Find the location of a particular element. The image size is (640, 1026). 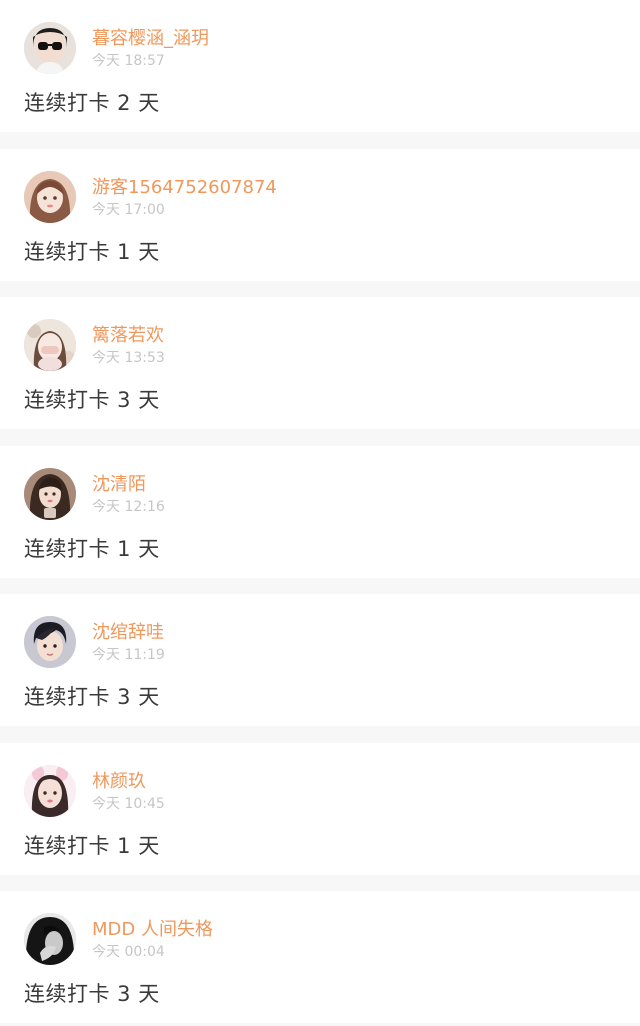

post-time: 今天 00:04 is located at coordinates (128, 952).